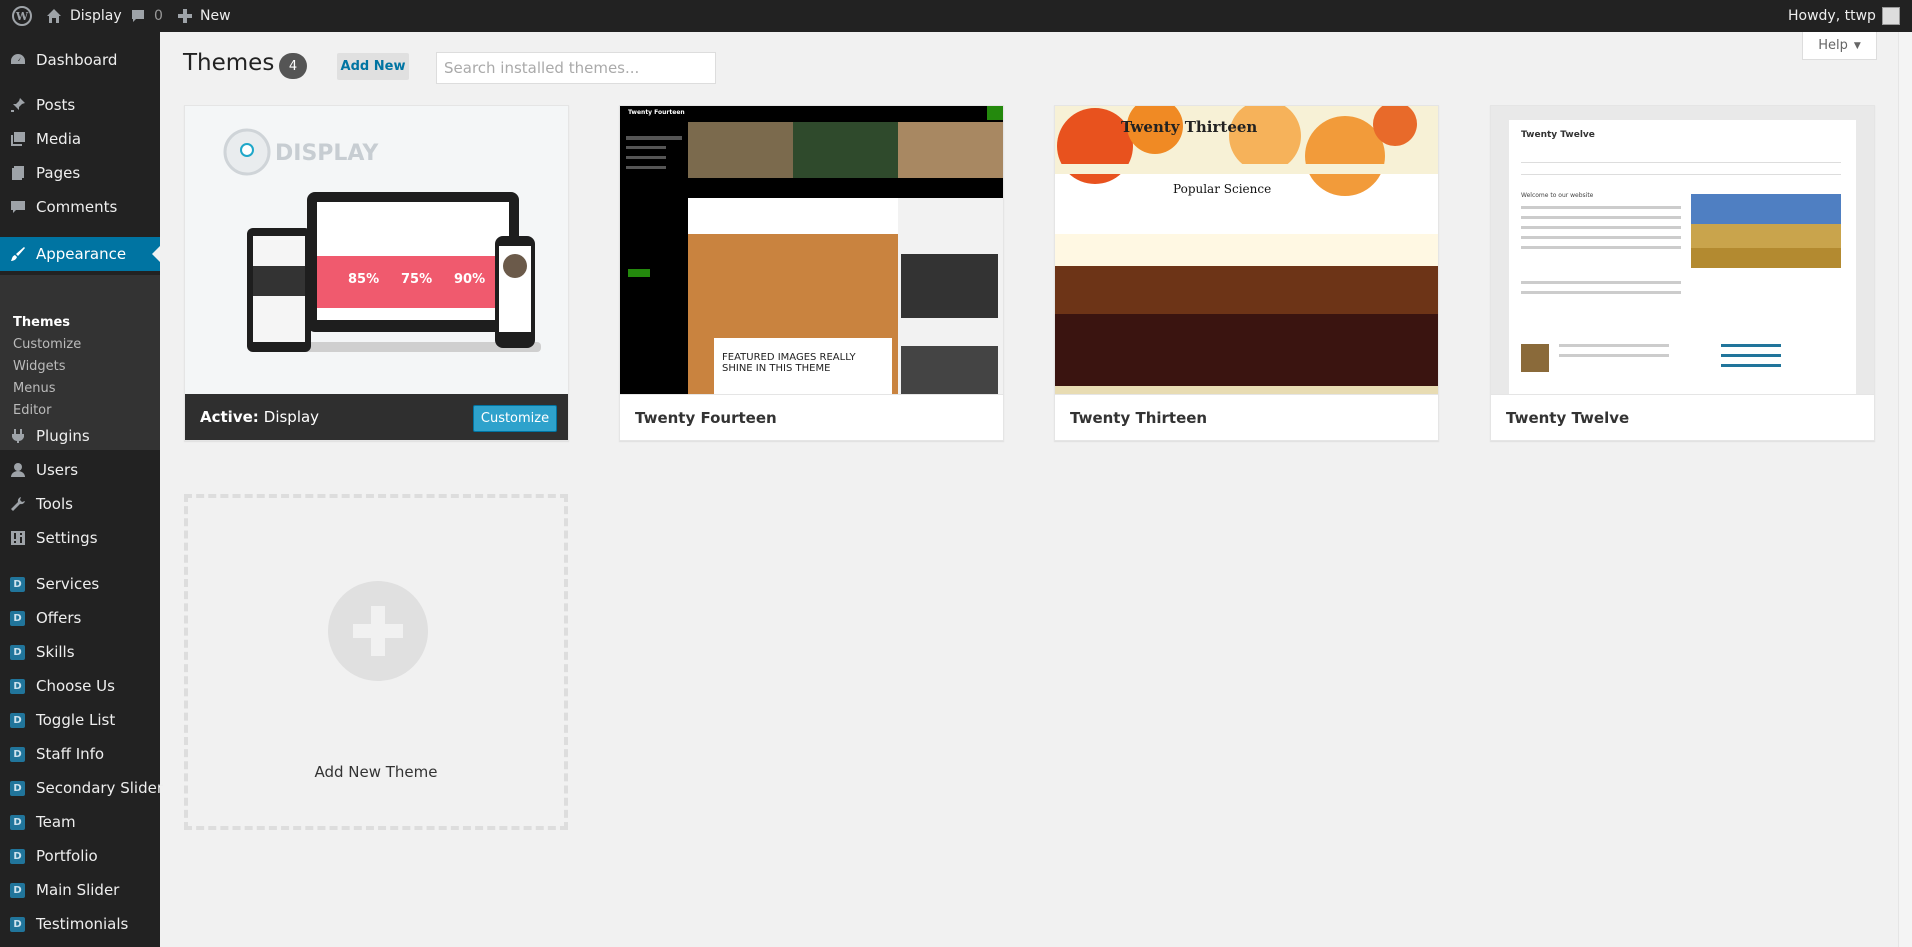  Describe the element at coordinates (77, 207) in the screenshot. I see `sidebar-label: Comments` at that location.